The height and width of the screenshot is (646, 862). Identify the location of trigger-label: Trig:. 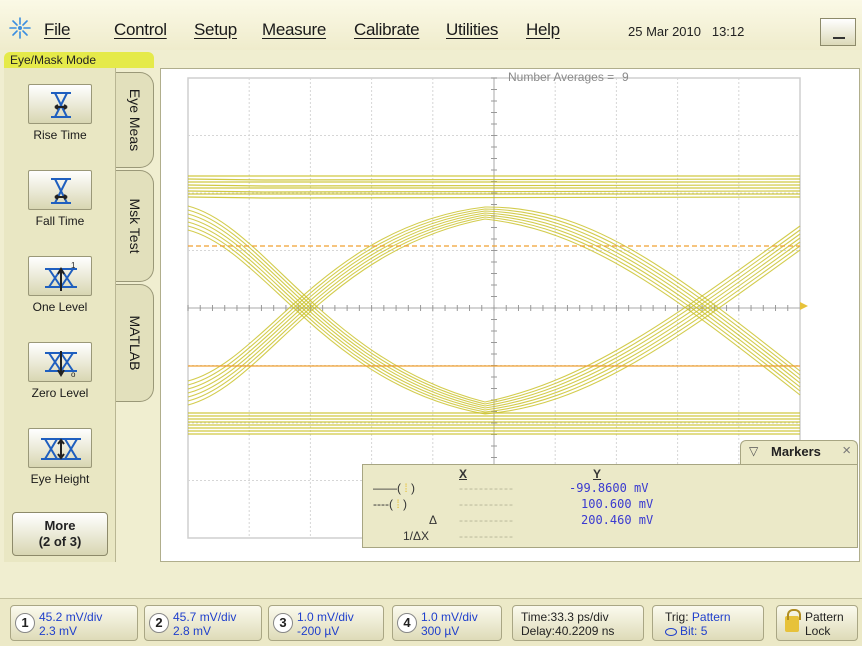
(677, 617).